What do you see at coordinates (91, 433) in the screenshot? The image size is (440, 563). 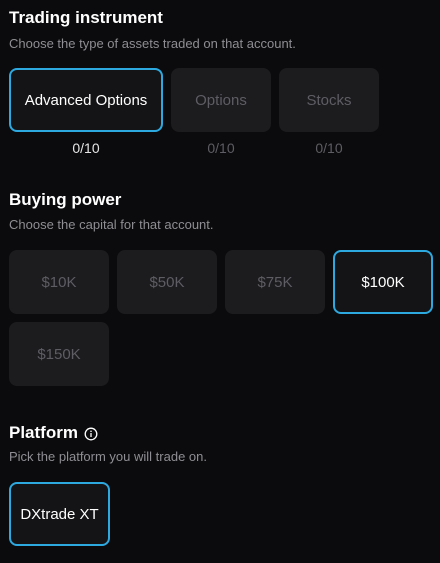 I see `info-circle-icon` at bounding box center [91, 433].